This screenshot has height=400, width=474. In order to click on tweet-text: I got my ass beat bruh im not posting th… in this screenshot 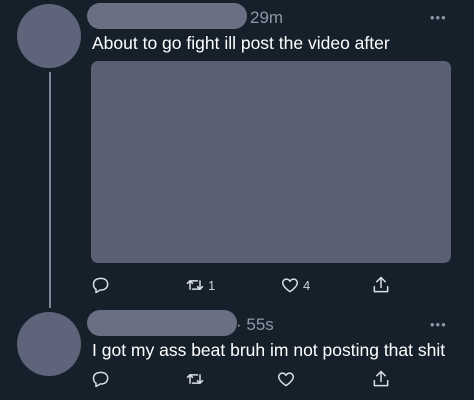, I will do `click(269, 350)`.